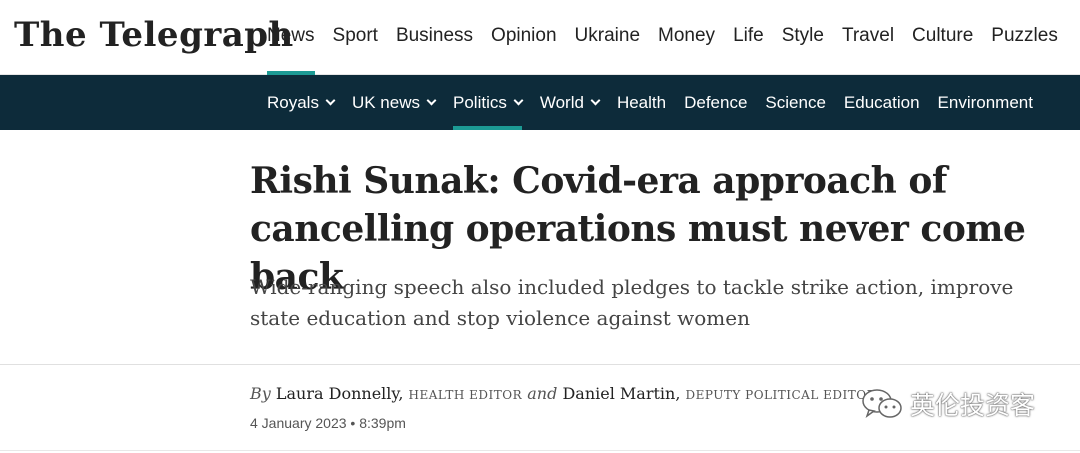 This screenshot has height=453, width=1080. What do you see at coordinates (803, 37) in the screenshot?
I see `nav-item-style: Style` at bounding box center [803, 37].